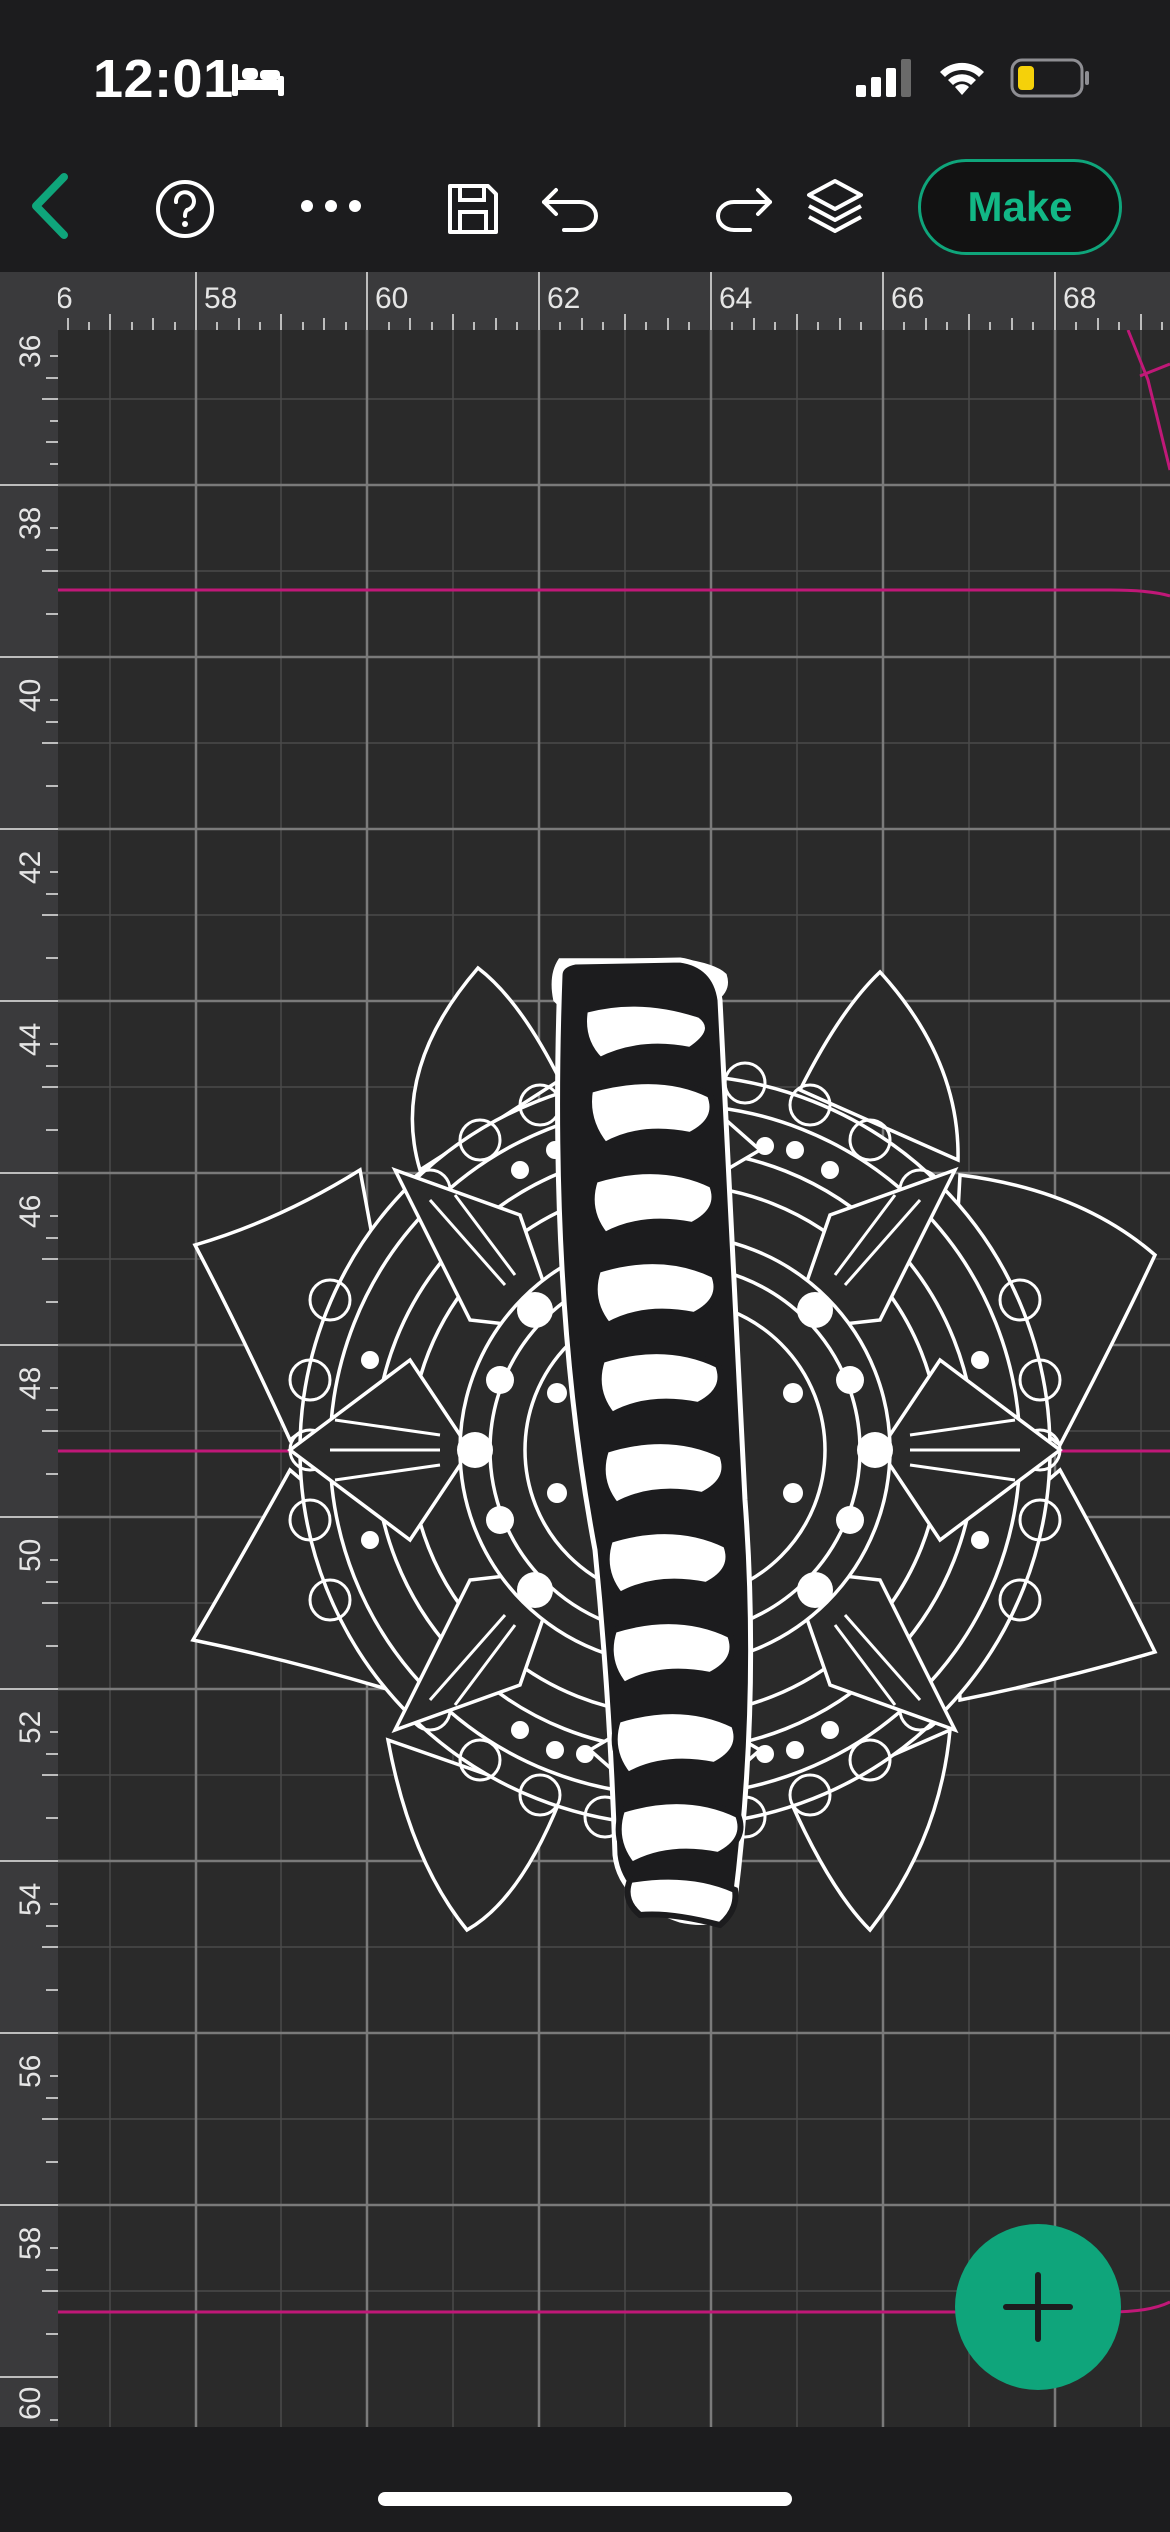 The height and width of the screenshot is (2532, 1170). I want to click on v-ruler-label: 40, so click(30, 695).